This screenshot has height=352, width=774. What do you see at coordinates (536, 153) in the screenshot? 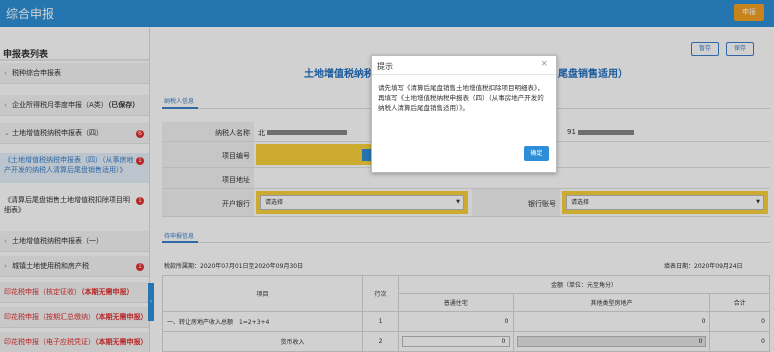
I see `ok-button: 确定` at bounding box center [536, 153].